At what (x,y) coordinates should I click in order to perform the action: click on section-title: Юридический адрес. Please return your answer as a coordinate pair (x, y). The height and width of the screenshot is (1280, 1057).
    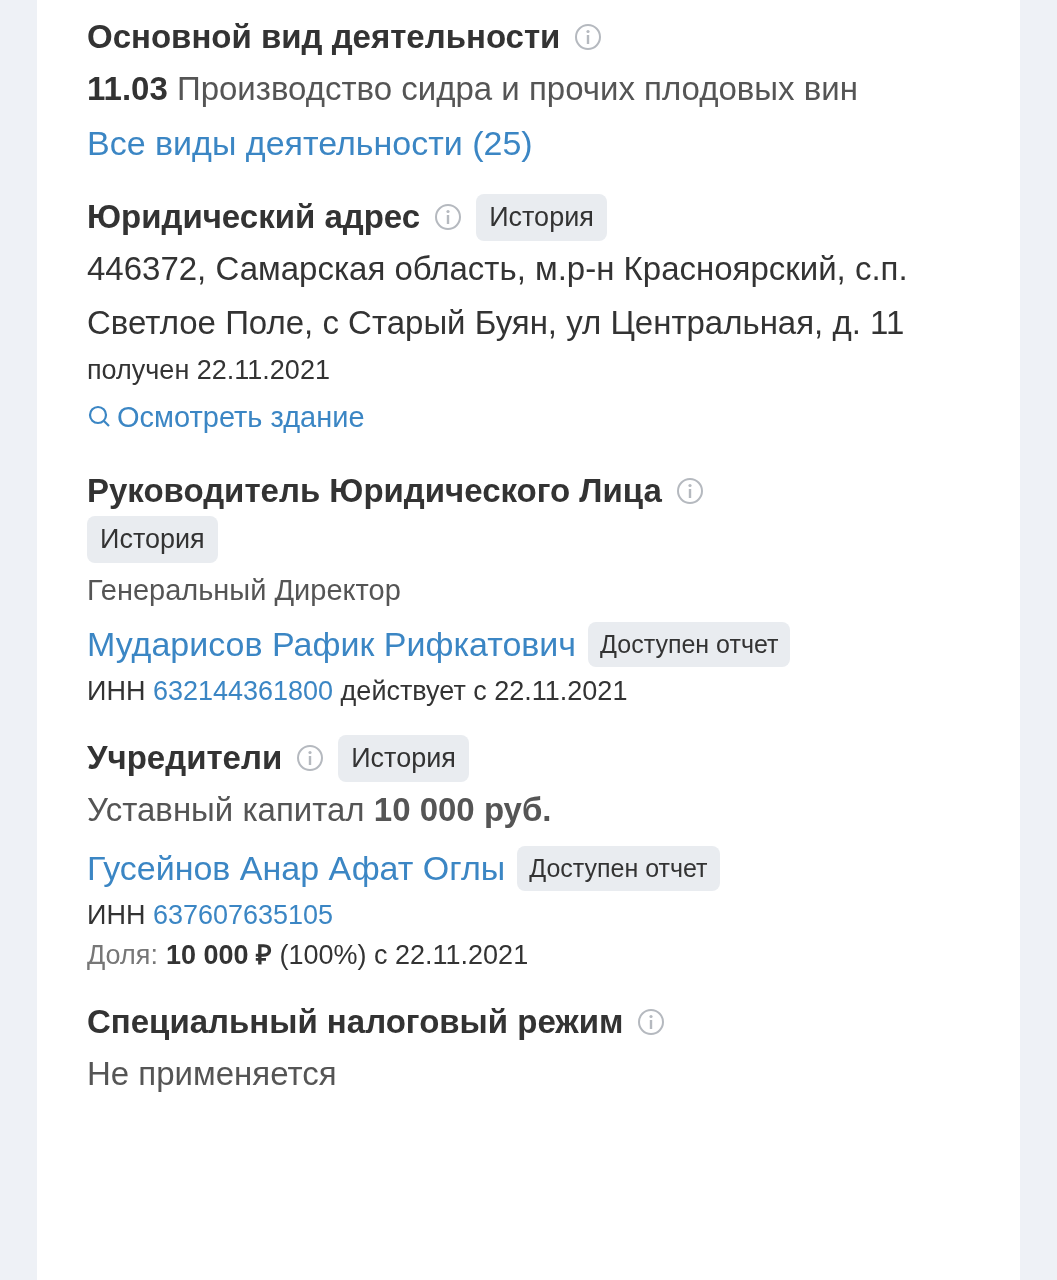
    Looking at the image, I should click on (254, 217).